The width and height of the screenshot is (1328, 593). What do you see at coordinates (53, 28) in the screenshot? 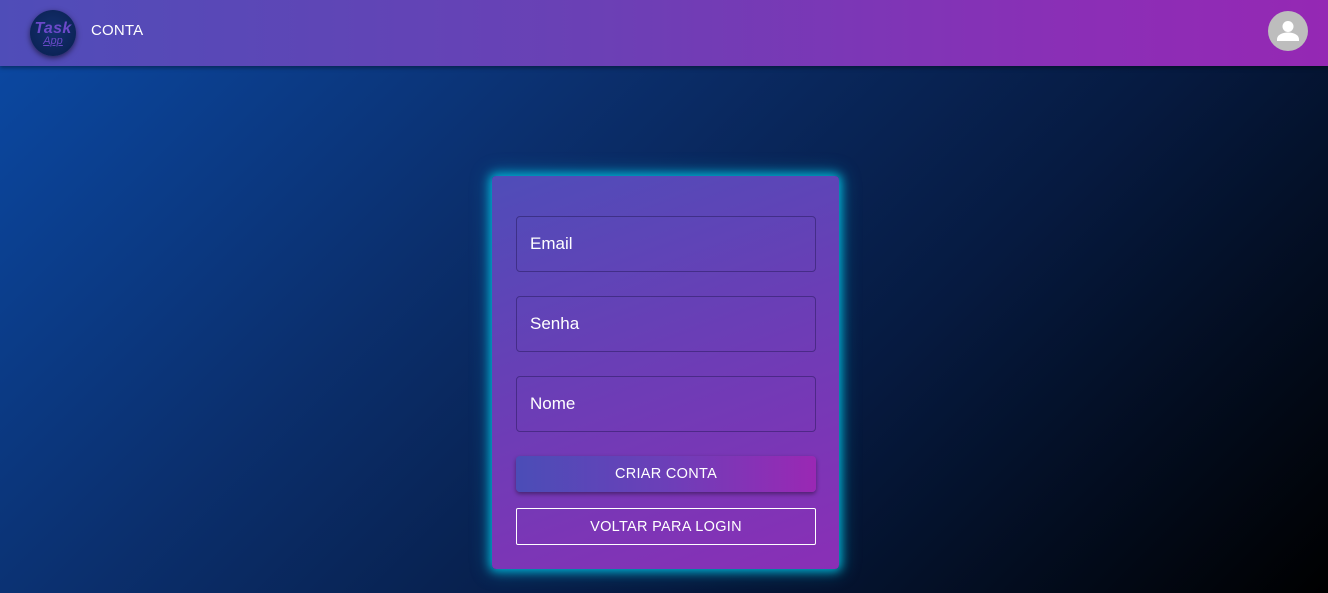
I see `logo-text-task: Task` at bounding box center [53, 28].